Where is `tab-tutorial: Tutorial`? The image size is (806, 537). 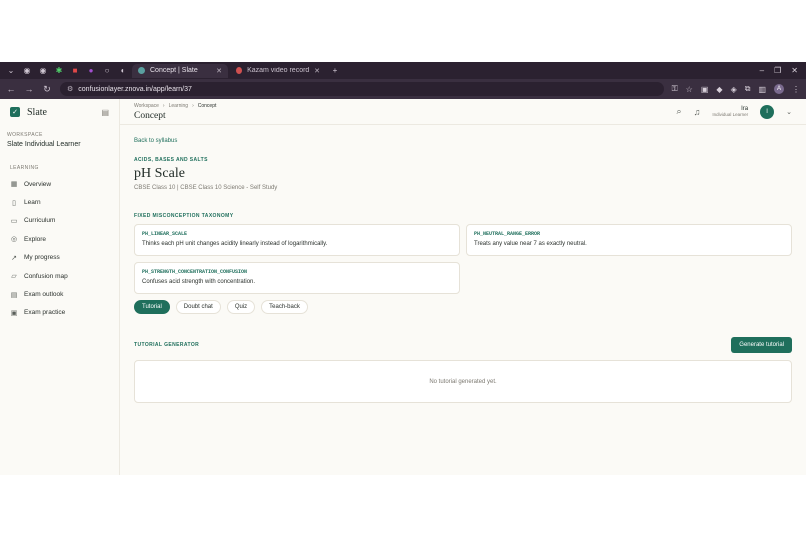
tab-tutorial: Tutorial is located at coordinates (152, 307).